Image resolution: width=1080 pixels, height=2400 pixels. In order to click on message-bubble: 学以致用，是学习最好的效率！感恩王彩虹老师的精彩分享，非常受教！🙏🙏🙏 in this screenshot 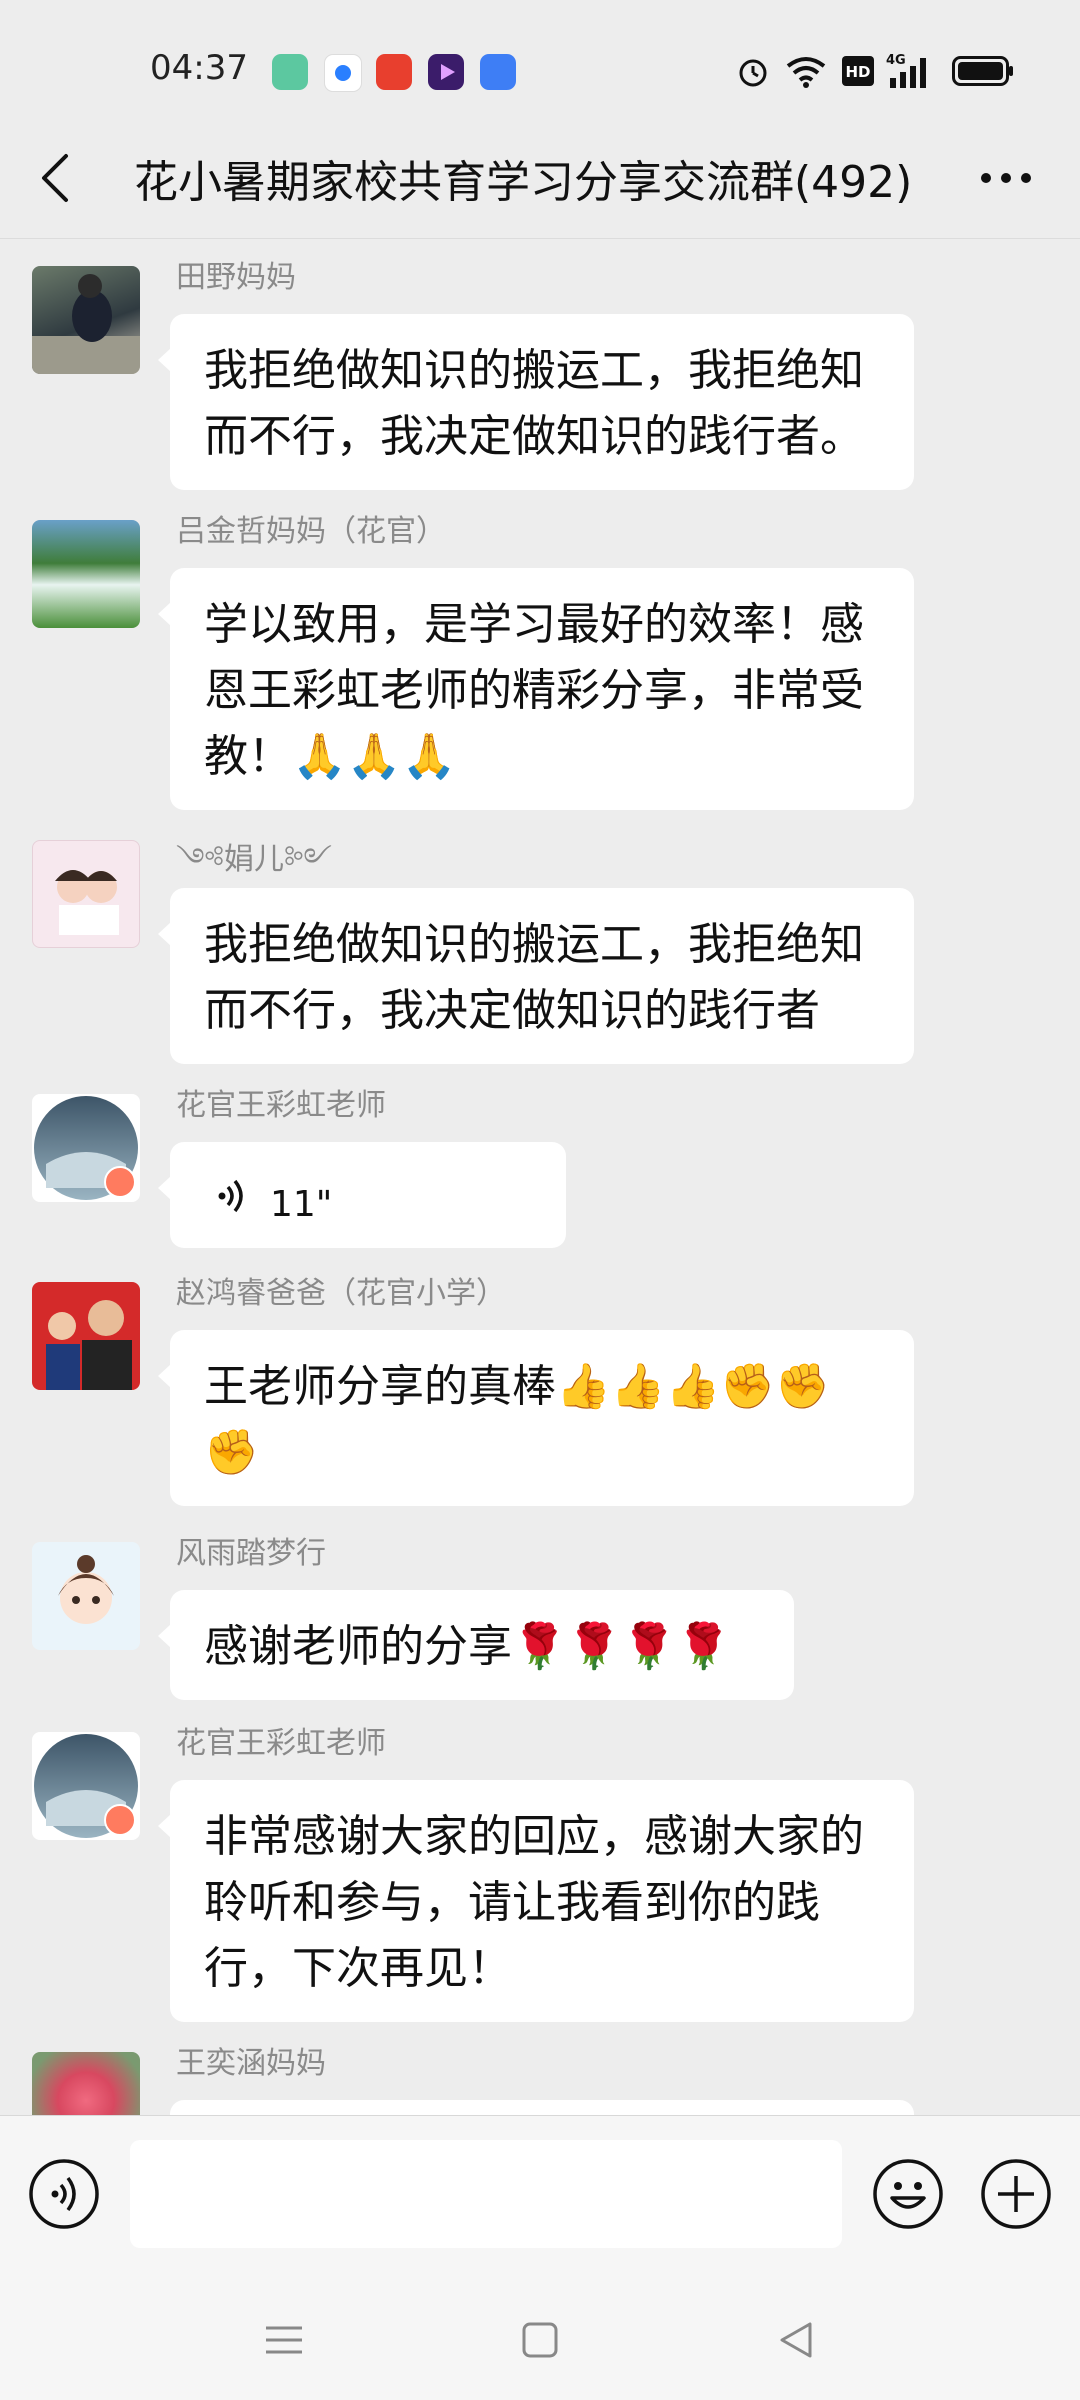, I will do `click(536, 689)`.